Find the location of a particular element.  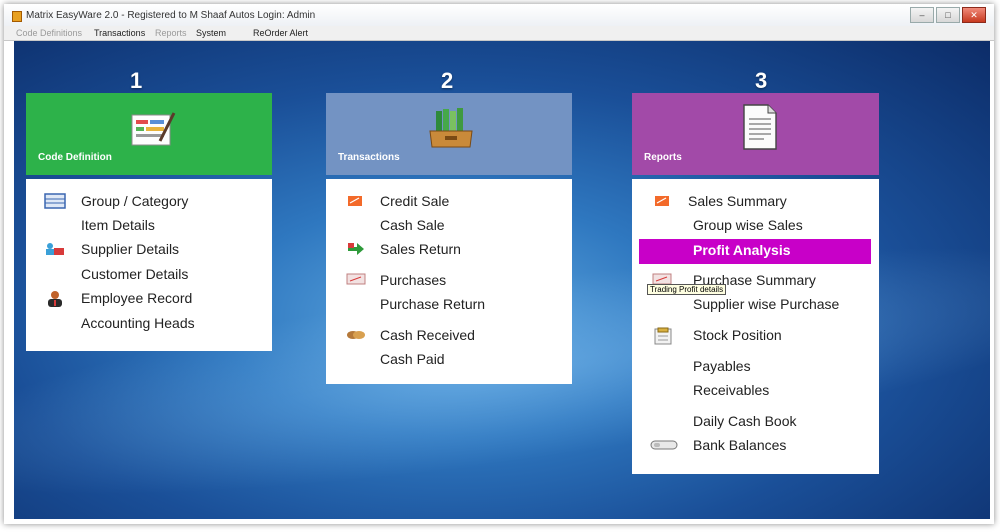

panel-number-3: 3 is located at coordinates (761, 80).